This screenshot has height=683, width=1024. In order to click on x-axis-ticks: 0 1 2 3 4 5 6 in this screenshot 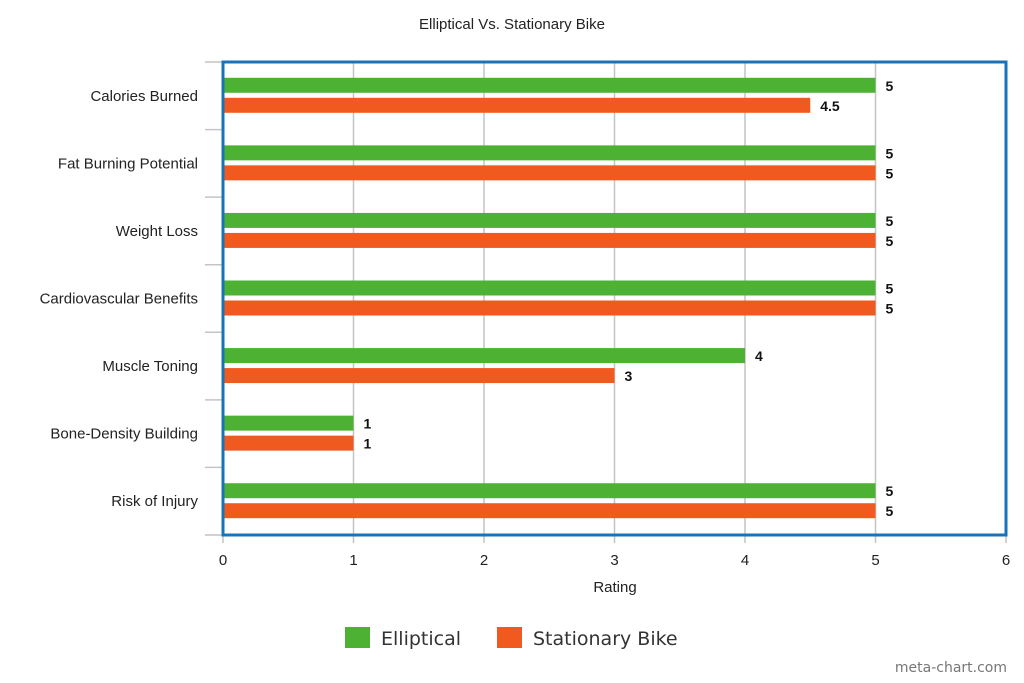, I will do `click(614, 560)`.